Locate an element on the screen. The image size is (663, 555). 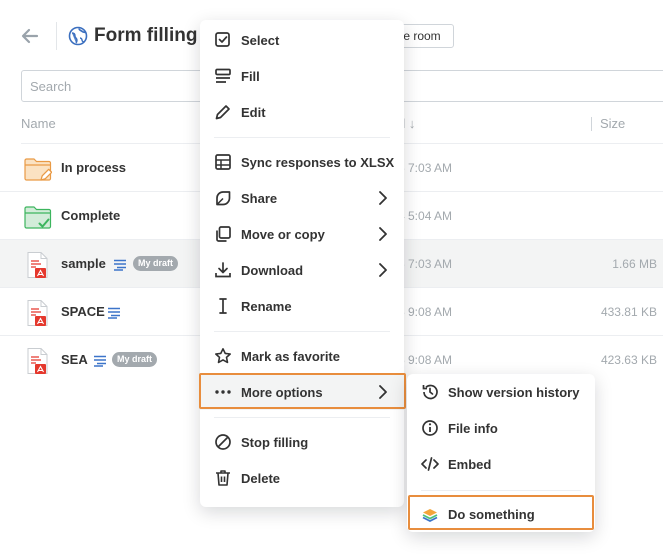
header-divider is located at coordinates (56, 36).